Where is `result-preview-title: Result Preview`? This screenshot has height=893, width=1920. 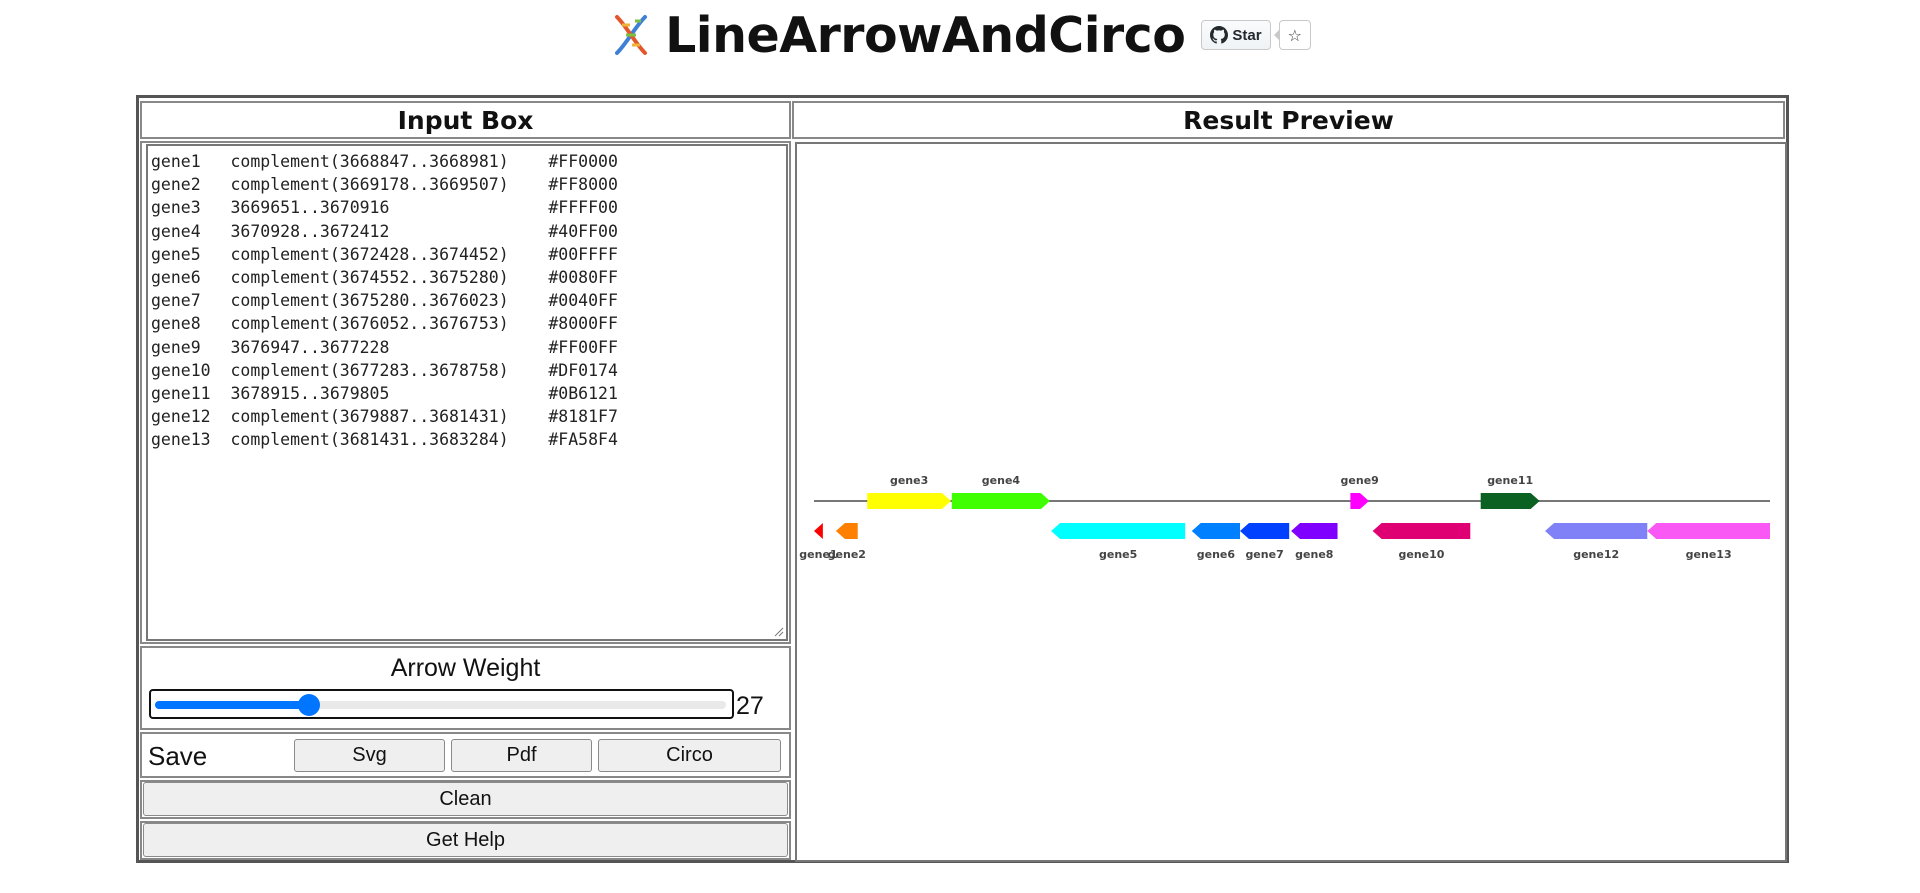
result-preview-title: Result Preview is located at coordinates (1288, 120).